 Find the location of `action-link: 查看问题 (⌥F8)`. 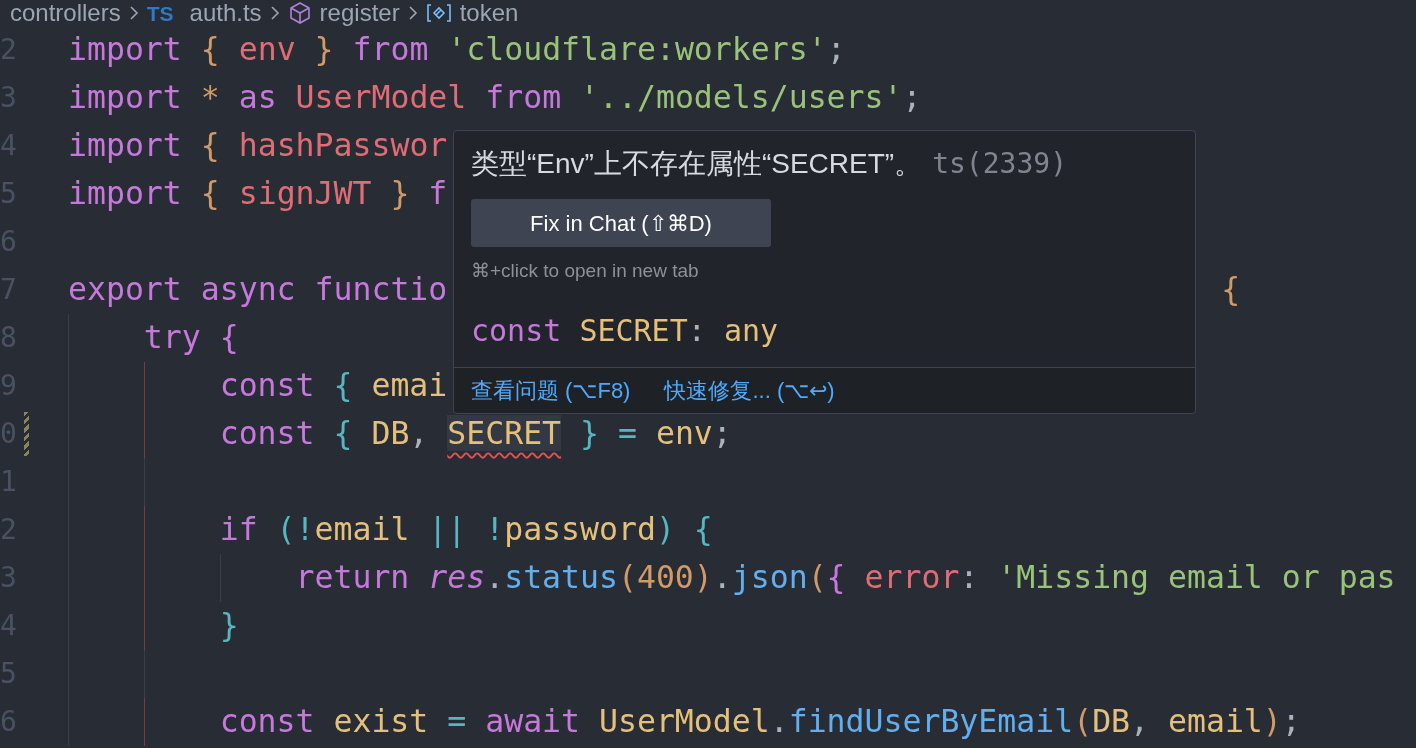

action-link: 查看问题 (⌥F8) is located at coordinates (551, 390).